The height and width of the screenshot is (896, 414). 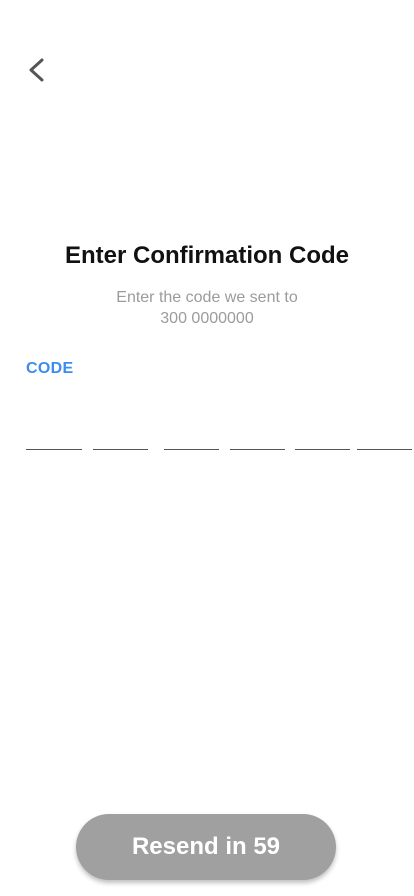 What do you see at coordinates (206, 847) in the screenshot?
I see `resend-button: Resend in 59` at bounding box center [206, 847].